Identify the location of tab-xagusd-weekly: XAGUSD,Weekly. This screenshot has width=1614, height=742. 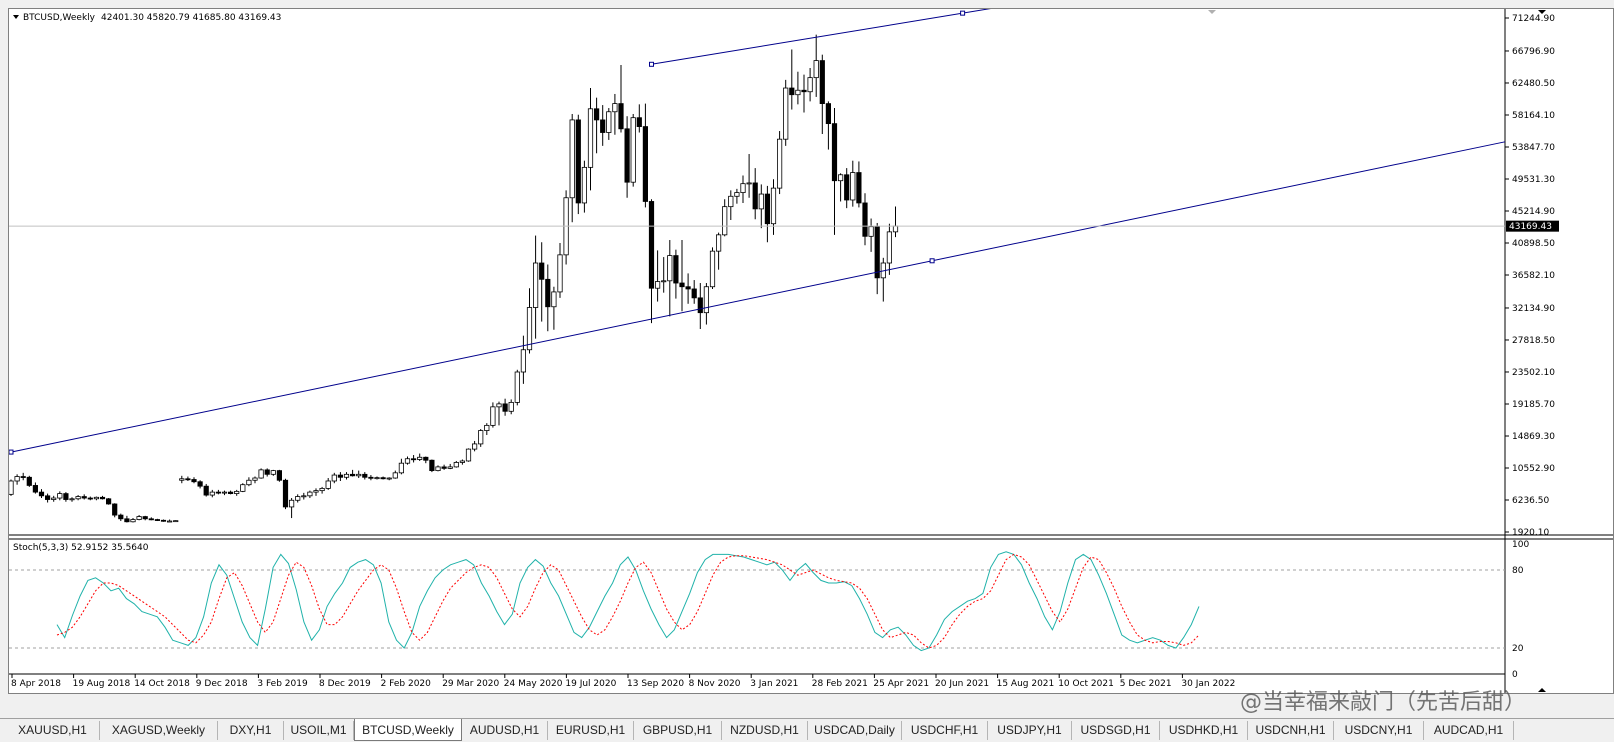
(159, 730).